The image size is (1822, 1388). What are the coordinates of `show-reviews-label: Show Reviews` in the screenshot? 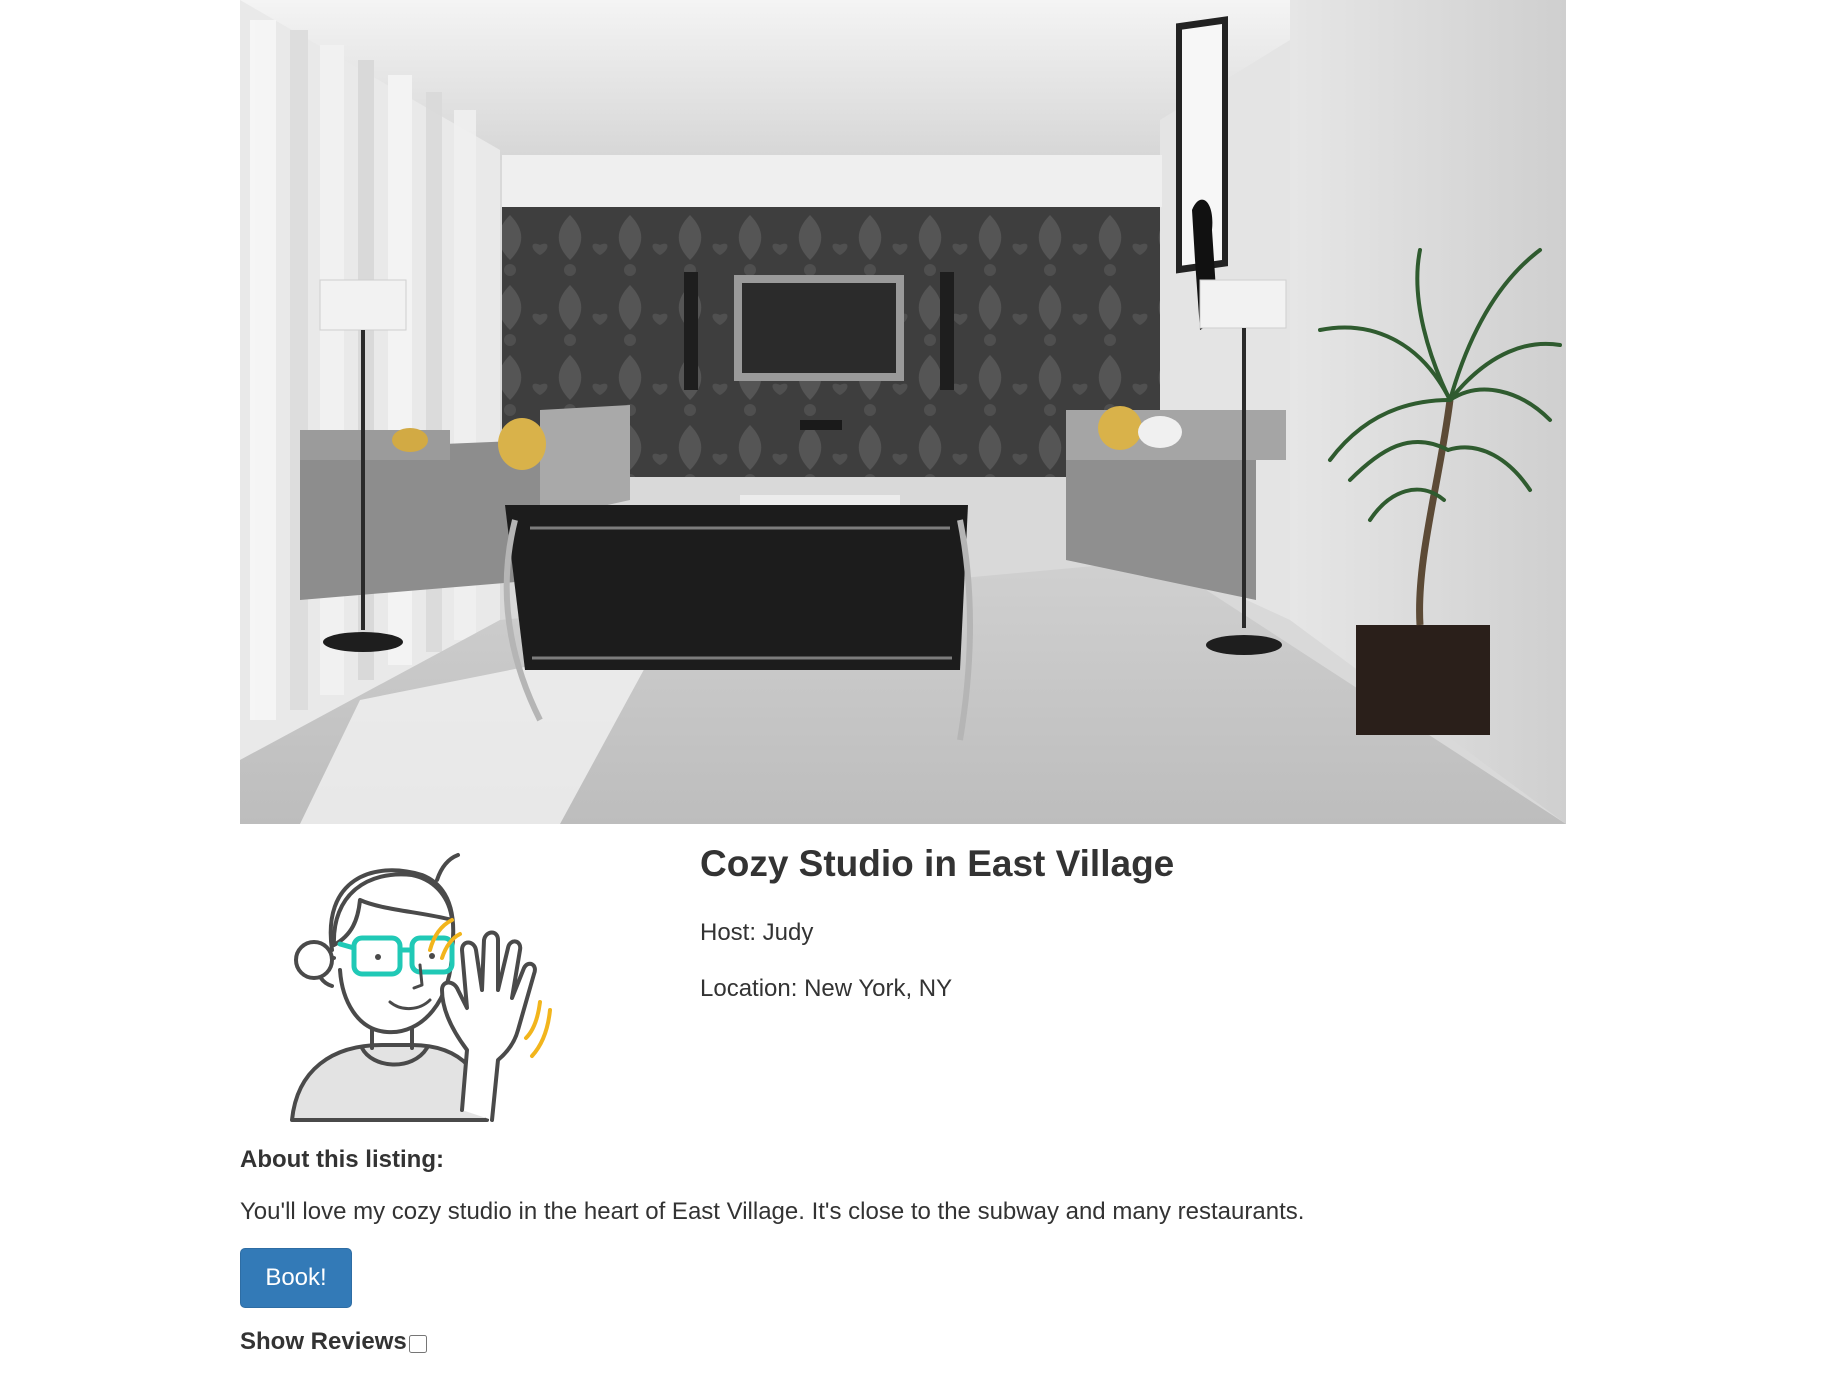 It's located at (323, 1341).